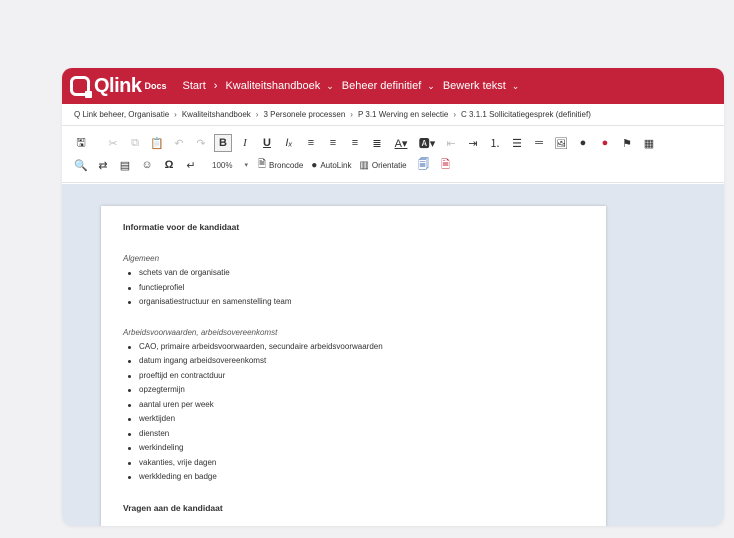 The image size is (734, 538). I want to click on qlink-logo-icon, so click(81, 87).